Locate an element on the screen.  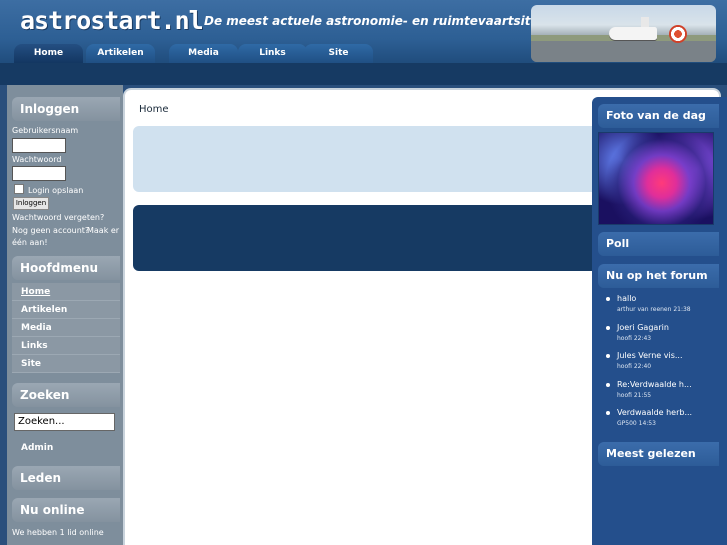
popular-heading: Meest gelezen is located at coordinates (658, 454).